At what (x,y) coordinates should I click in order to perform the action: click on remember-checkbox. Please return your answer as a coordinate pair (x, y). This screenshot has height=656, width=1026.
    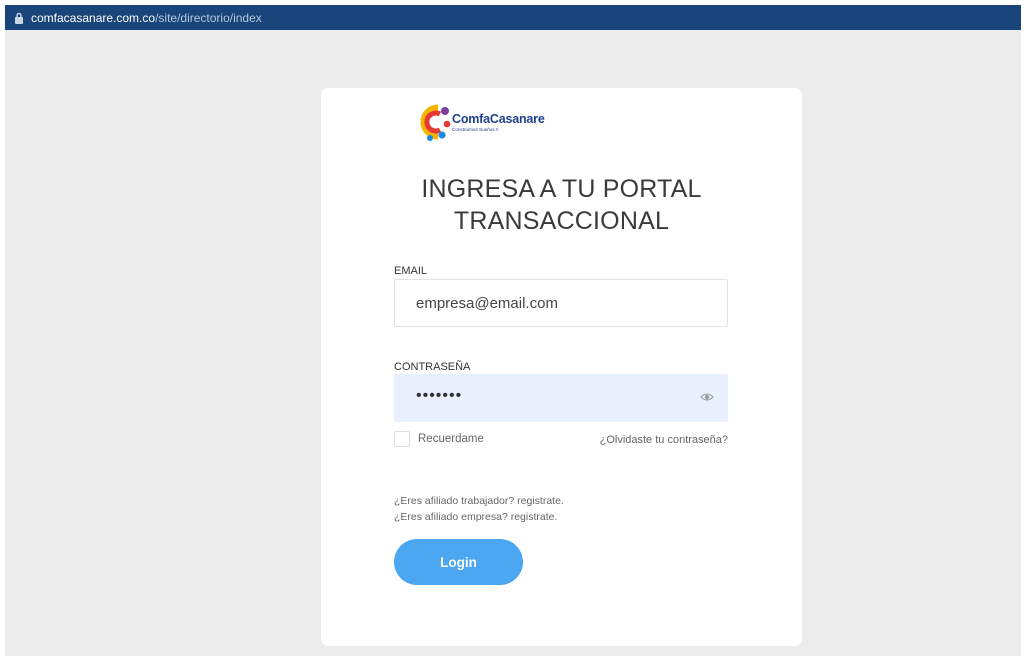
    Looking at the image, I should click on (402, 439).